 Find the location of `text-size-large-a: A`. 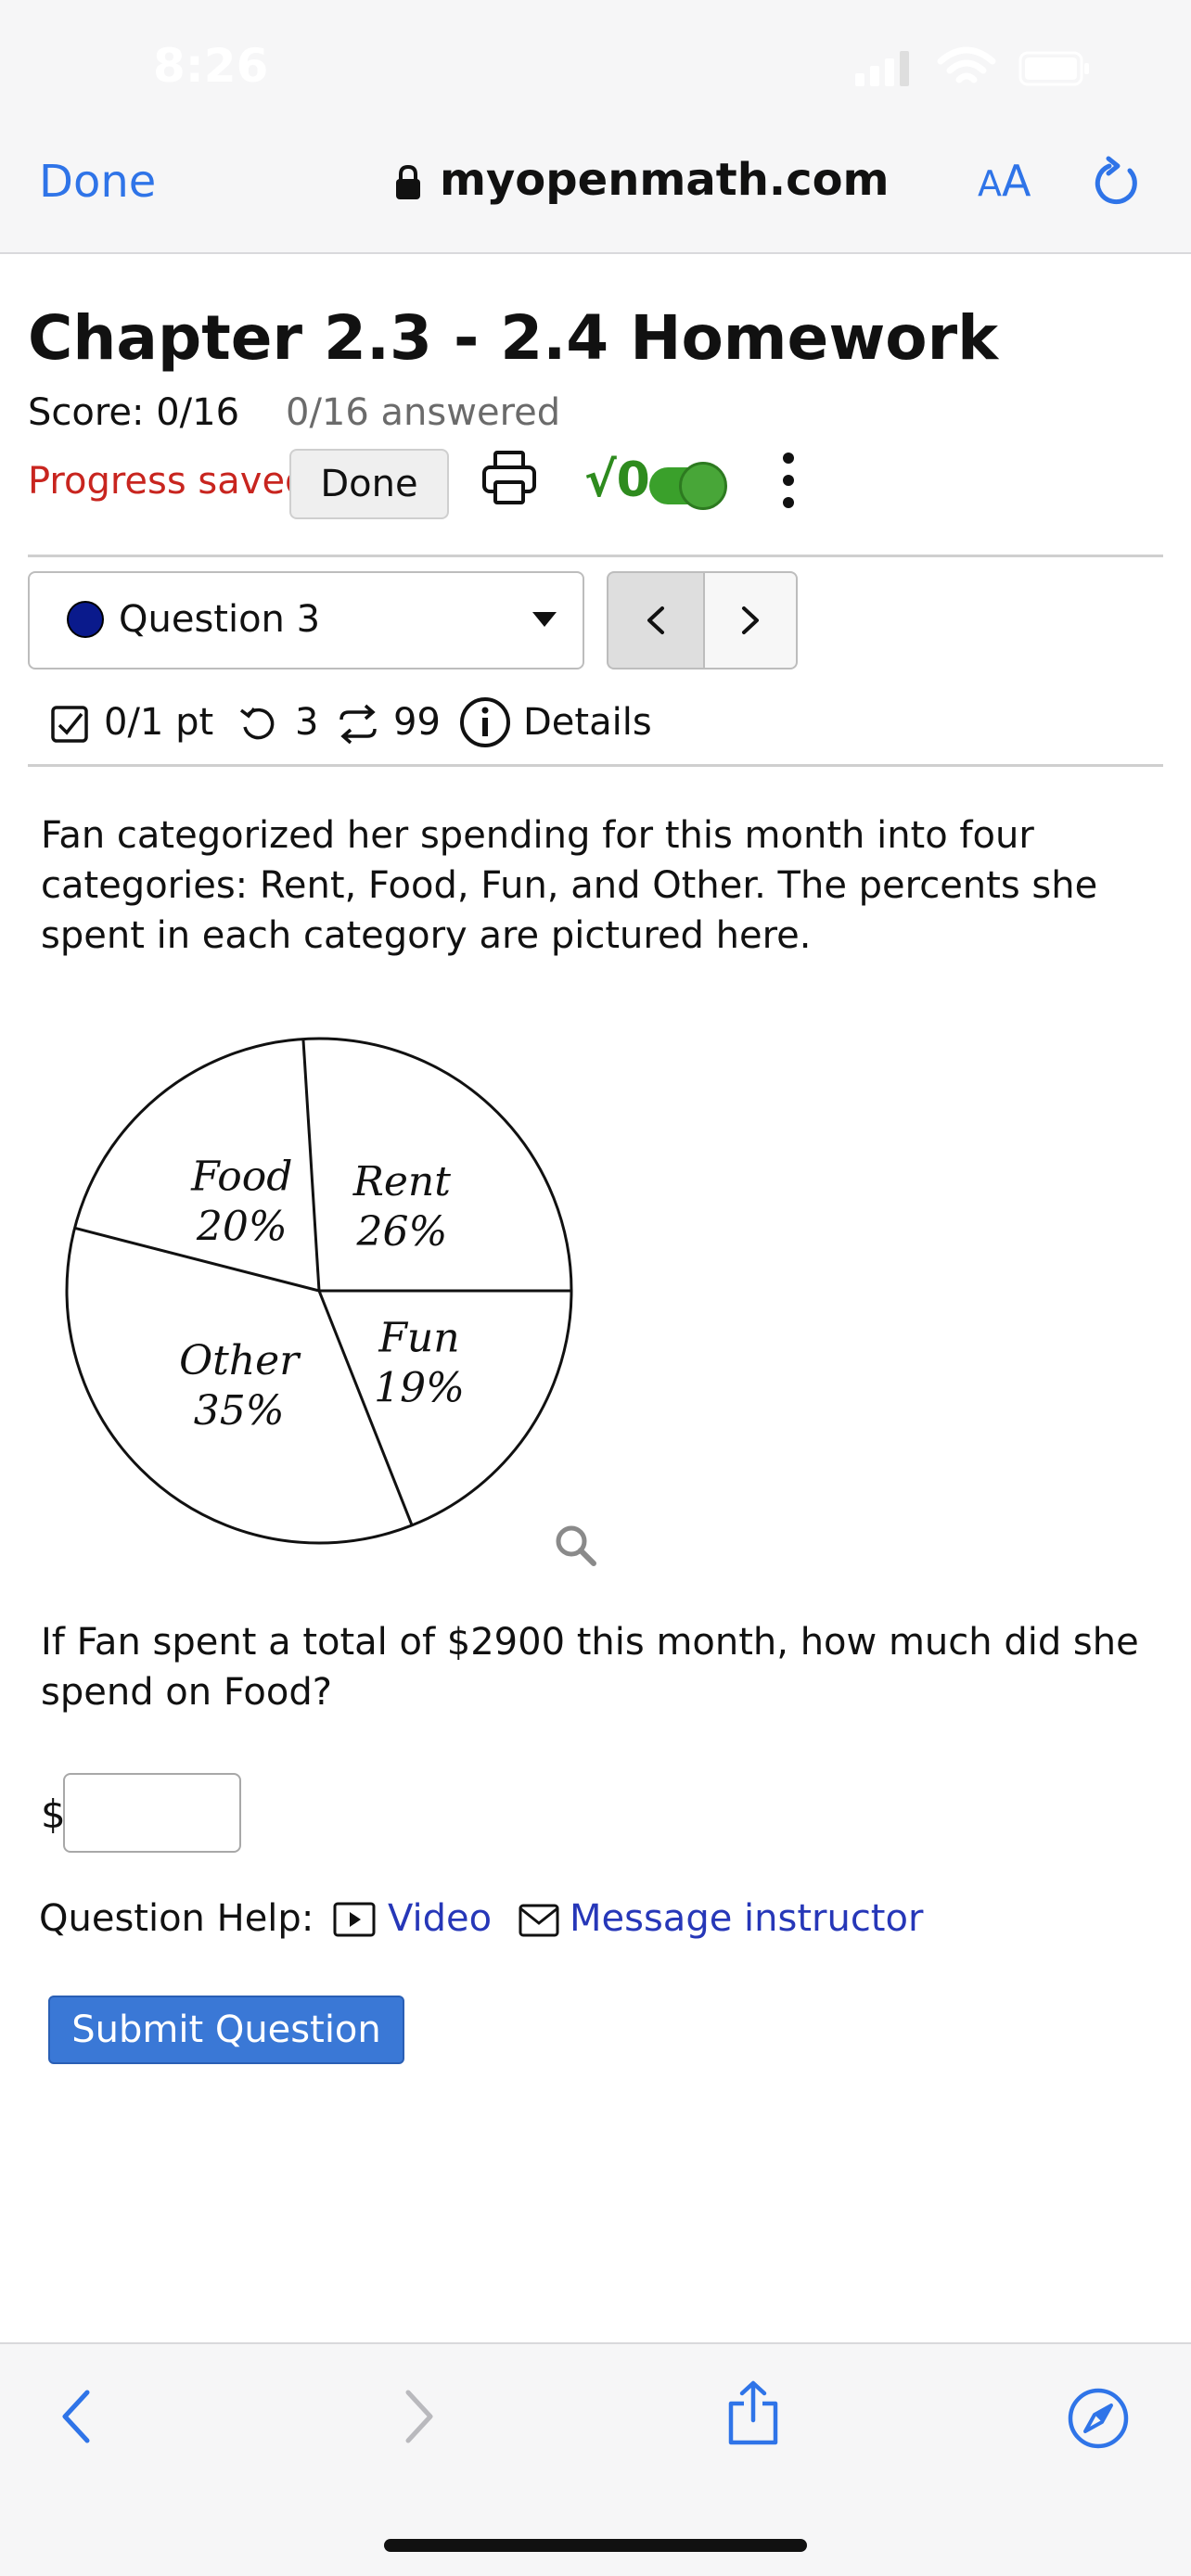

text-size-large-a: A is located at coordinates (1016, 181).